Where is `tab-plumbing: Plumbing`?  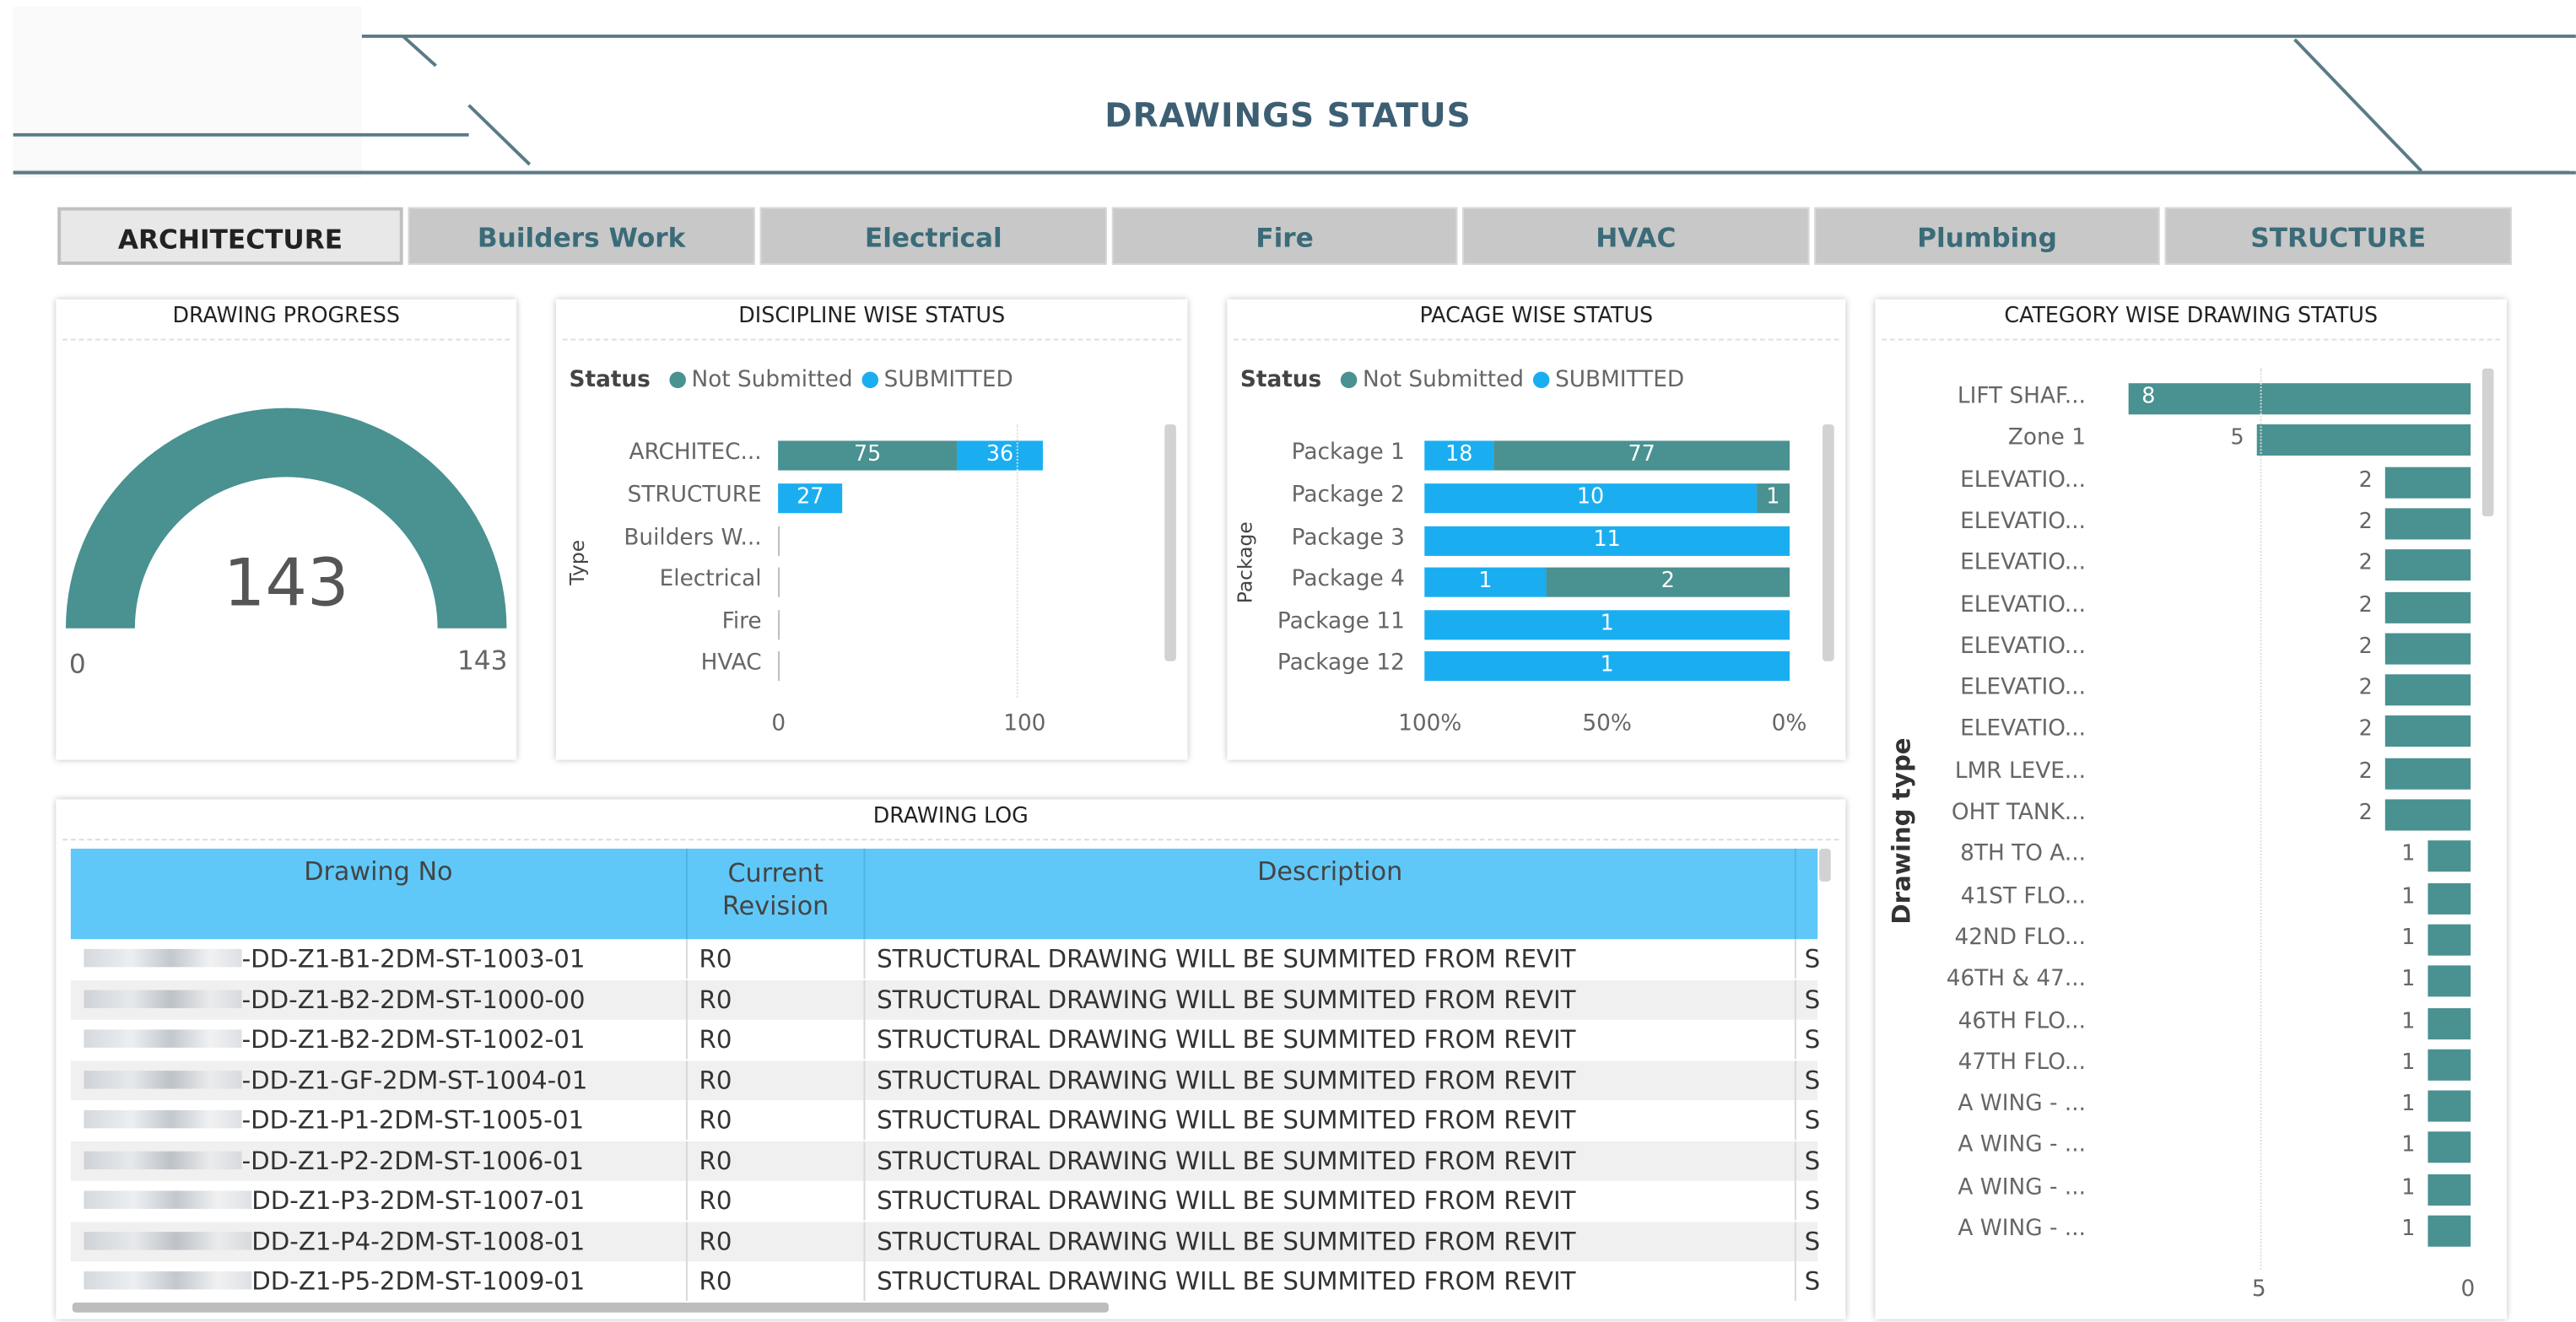 tab-plumbing: Plumbing is located at coordinates (1987, 236).